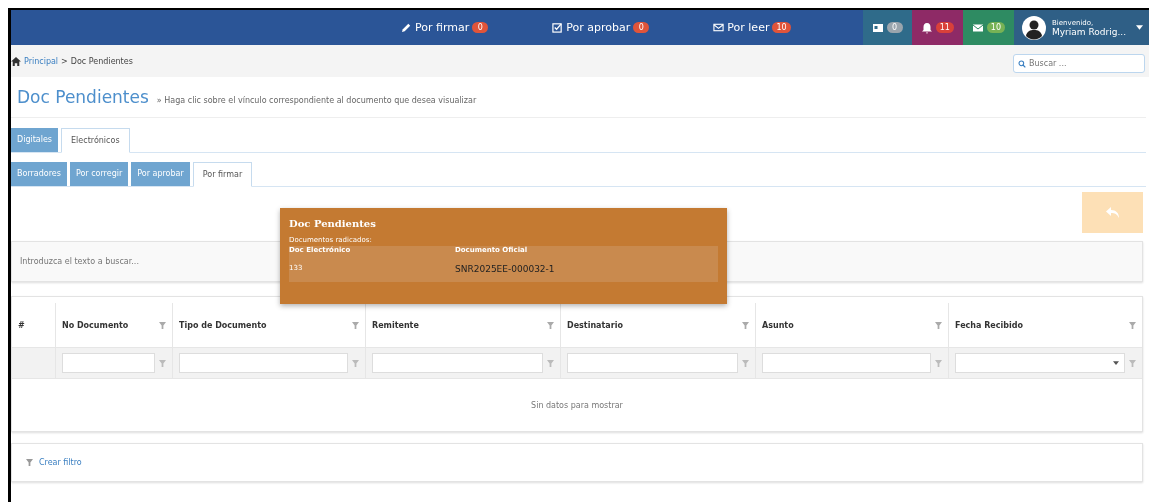 The width and height of the screenshot is (1149, 502). I want to click on date-filter-dropdown, so click(1040, 363).